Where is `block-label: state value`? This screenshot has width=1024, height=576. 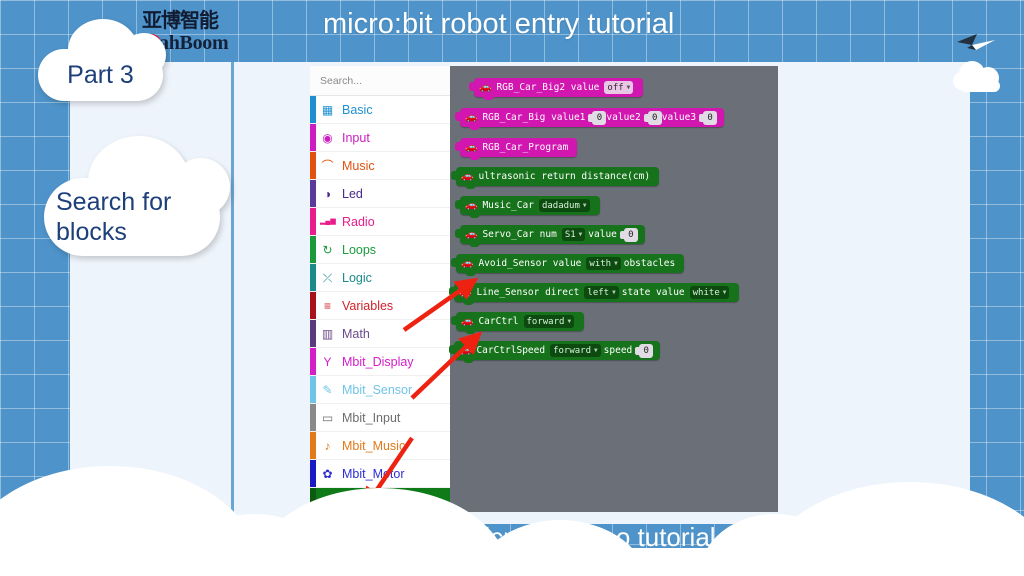 block-label: state value is located at coordinates (653, 292).